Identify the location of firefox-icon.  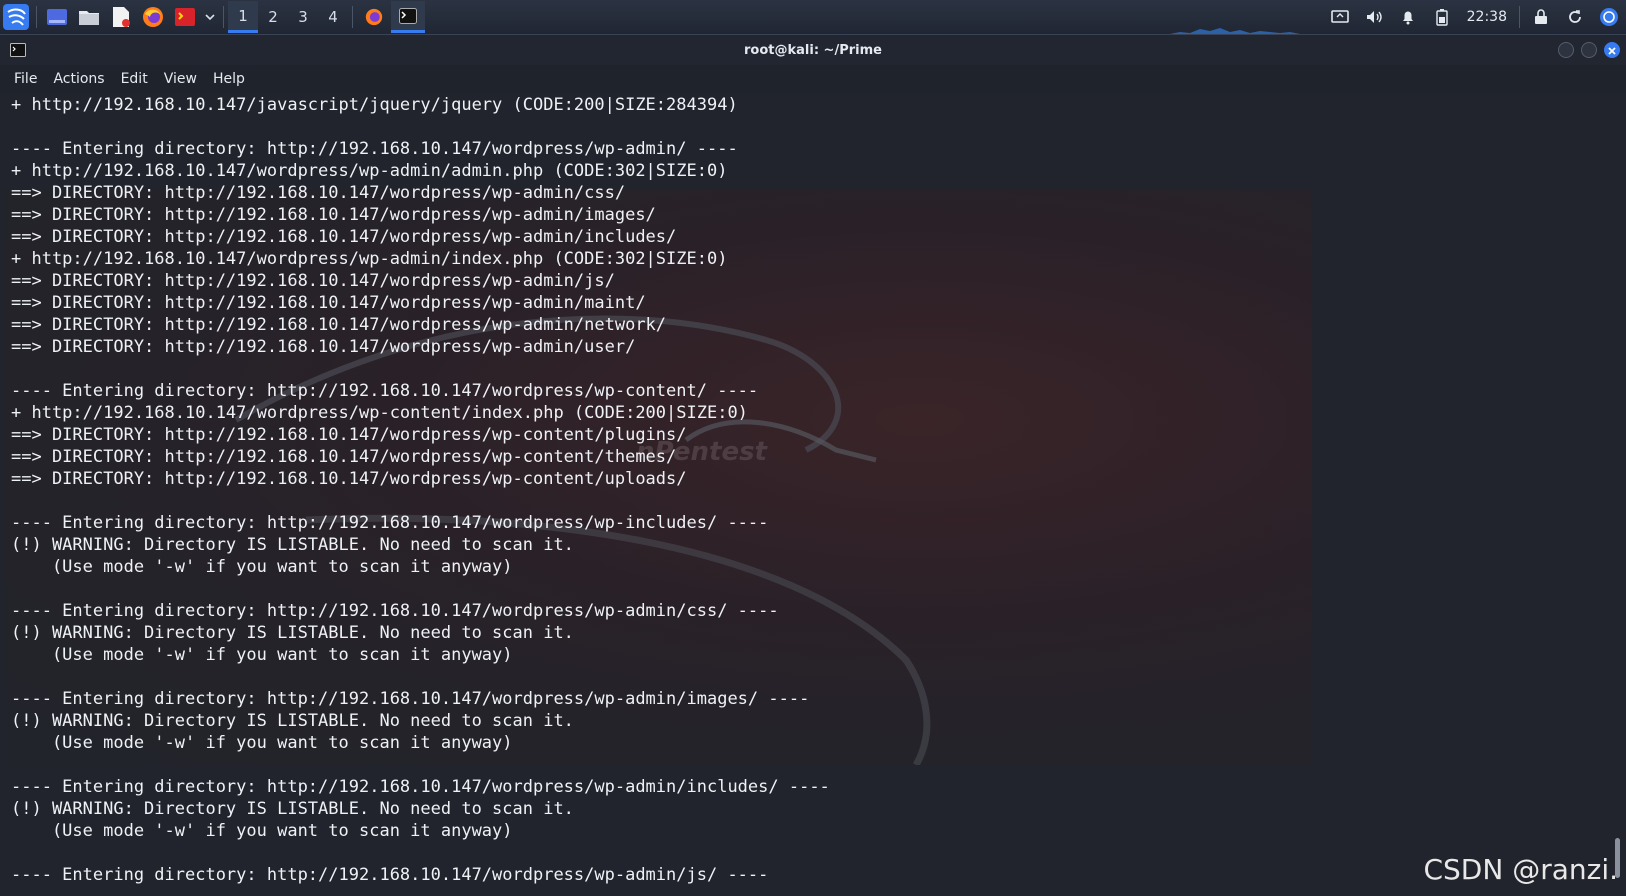
(153, 17).